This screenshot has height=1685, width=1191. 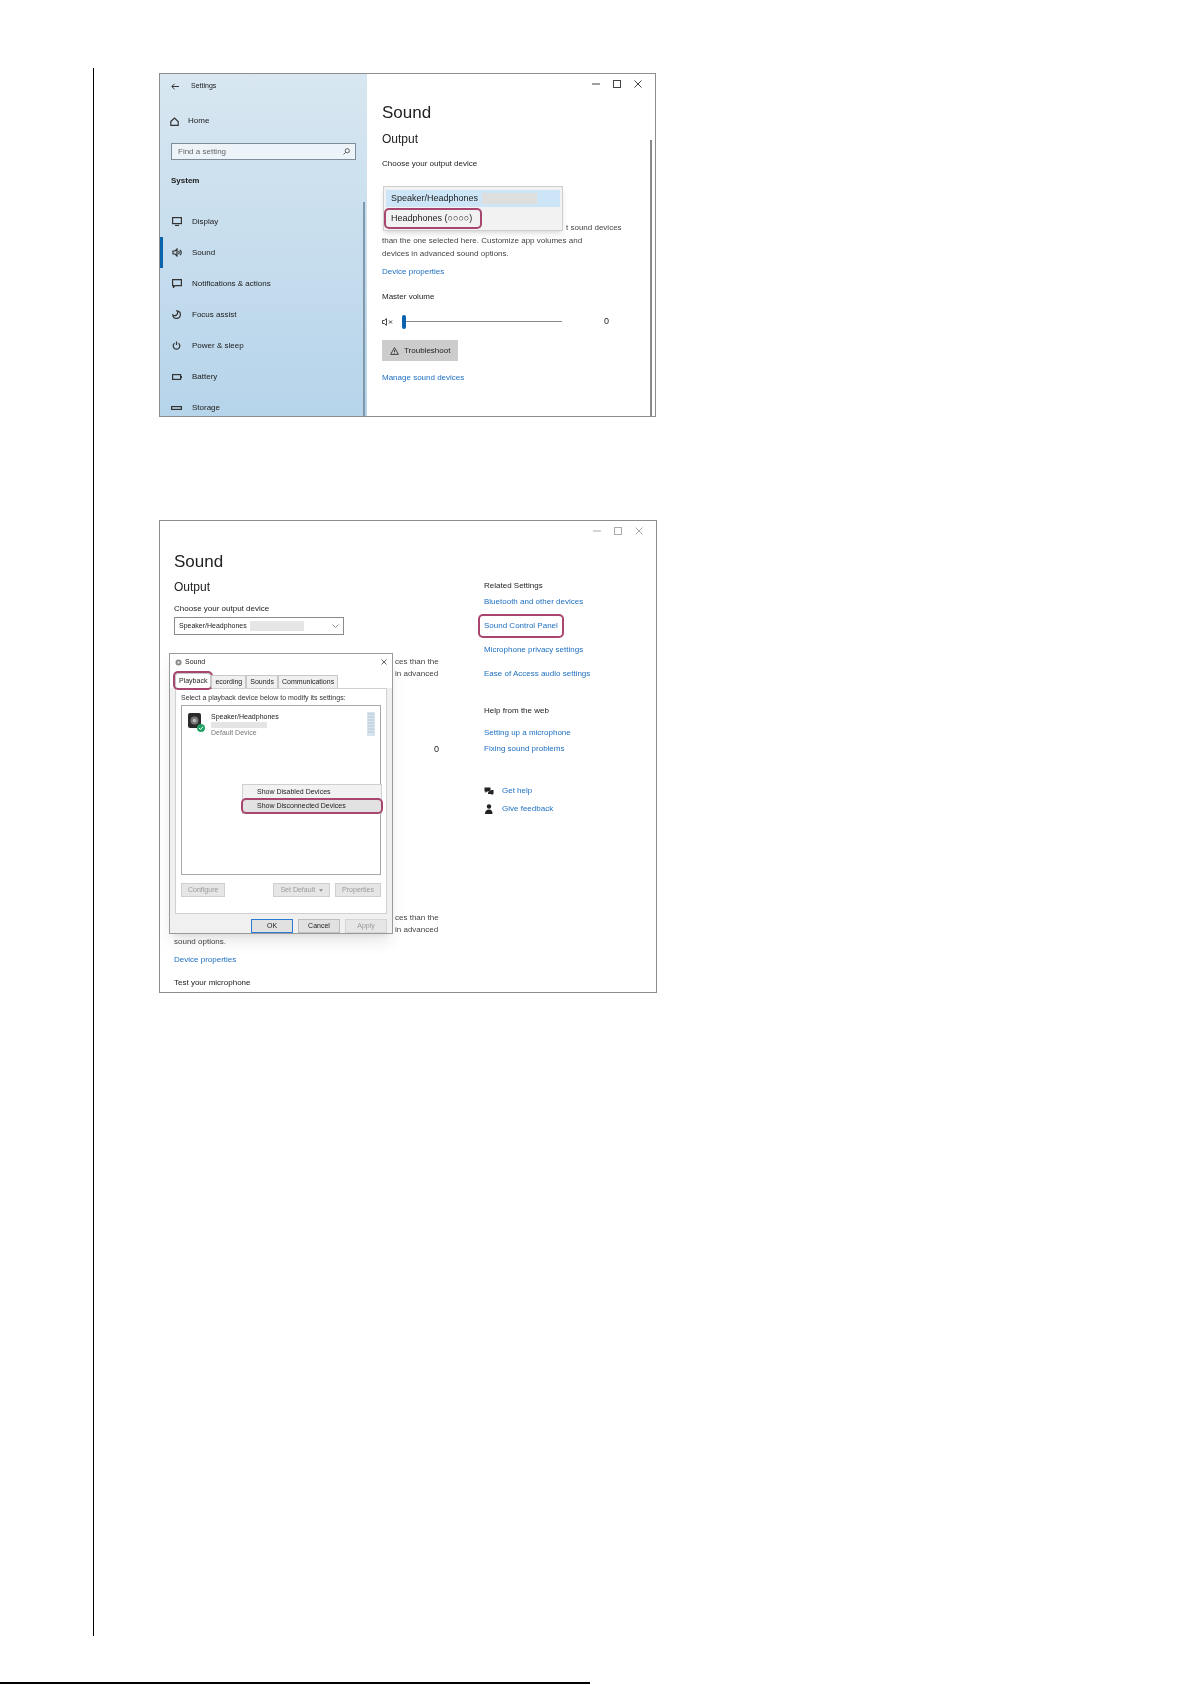 I want to click on home-item: Home, so click(x=190, y=121).